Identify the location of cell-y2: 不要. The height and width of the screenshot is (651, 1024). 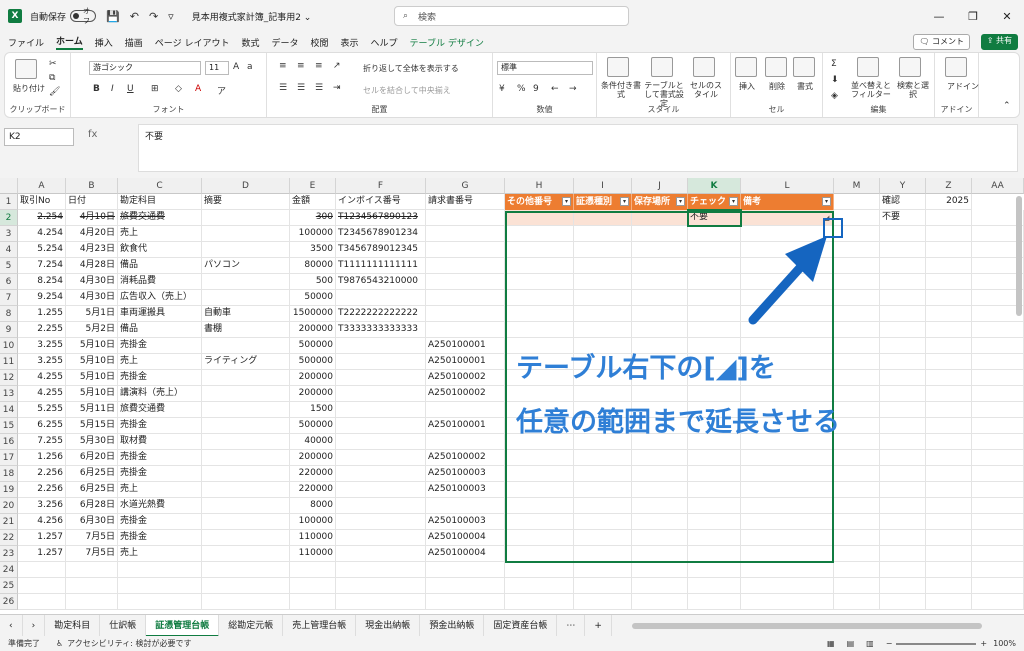
(903, 218).